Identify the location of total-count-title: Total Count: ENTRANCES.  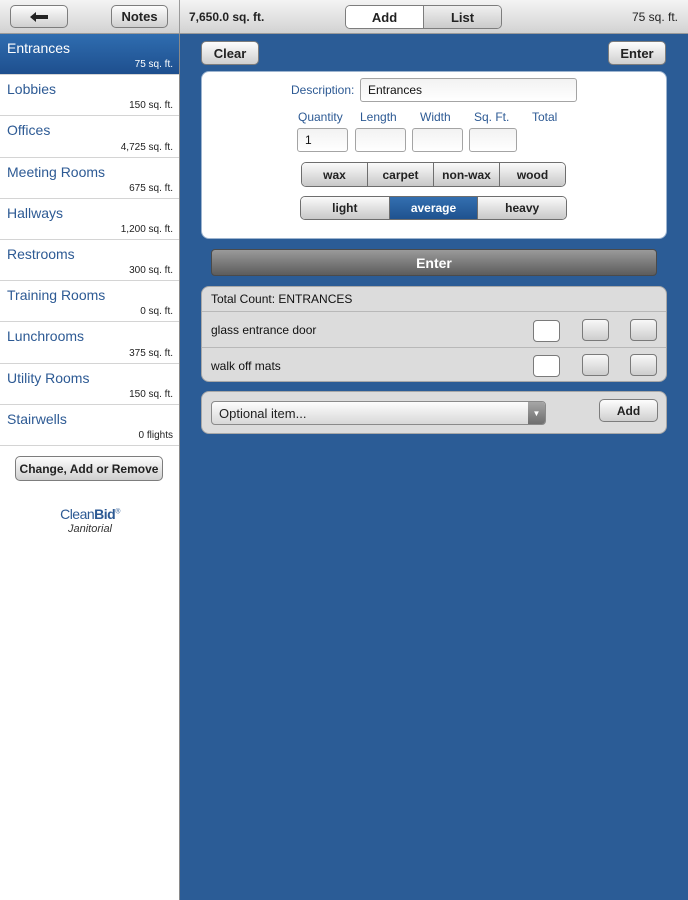
(282, 299).